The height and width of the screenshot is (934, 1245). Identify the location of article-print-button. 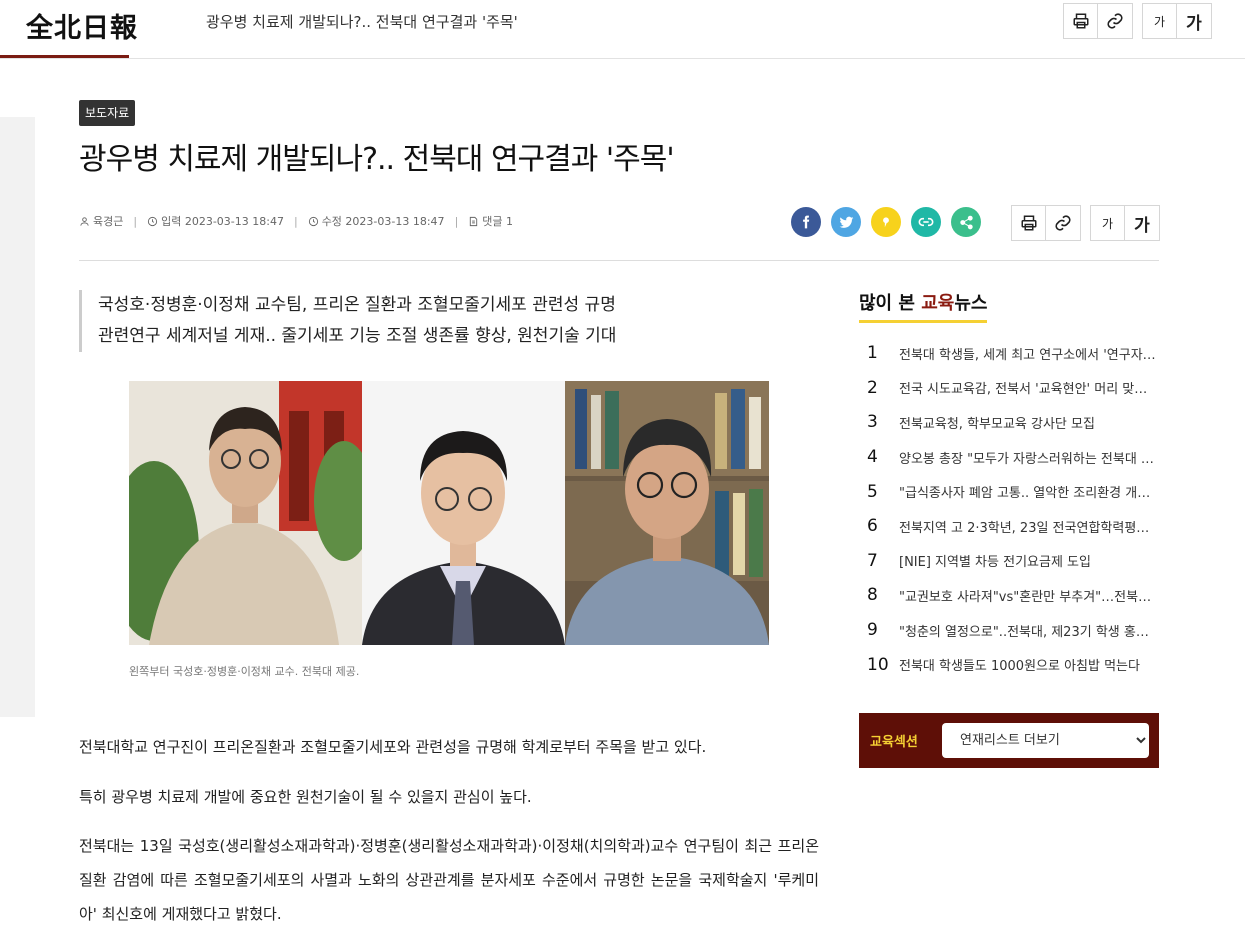
(1029, 223).